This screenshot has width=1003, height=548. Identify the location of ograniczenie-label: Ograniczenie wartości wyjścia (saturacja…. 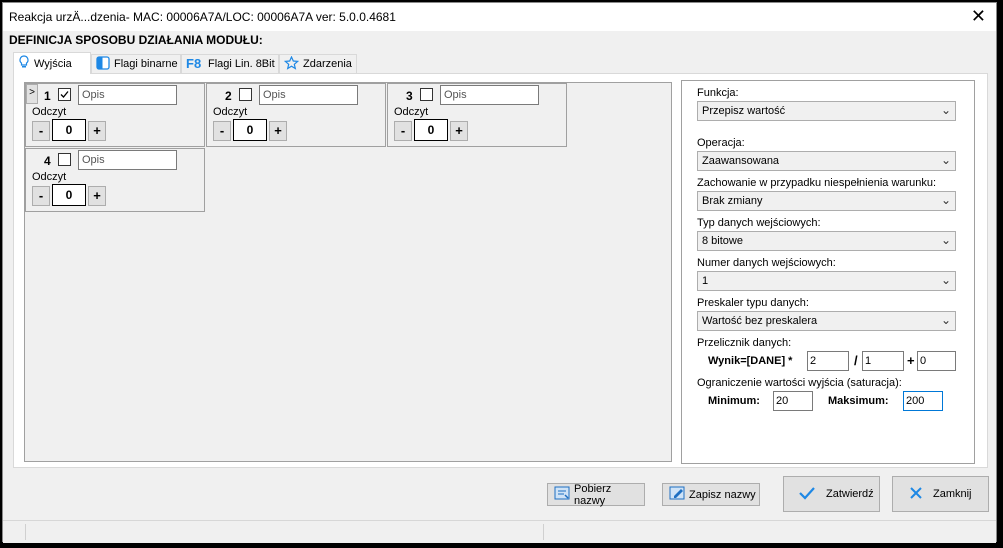
(799, 383).